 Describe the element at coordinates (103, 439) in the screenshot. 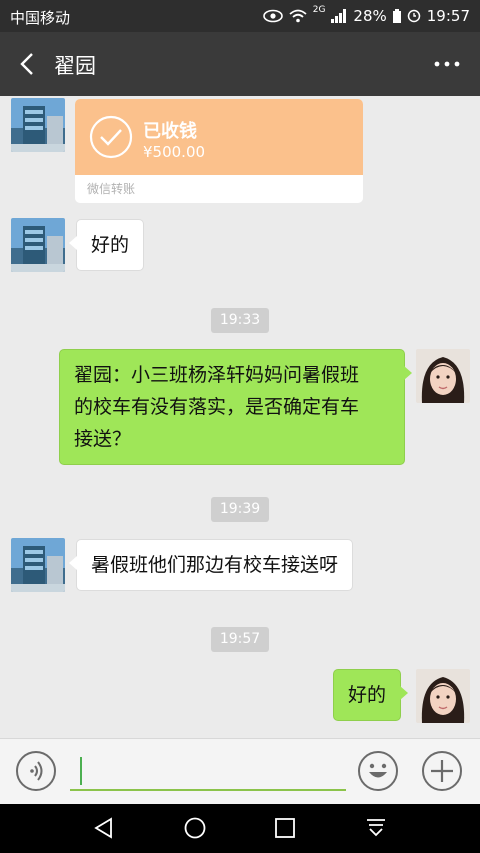

I see `message-line: 接送？` at that location.